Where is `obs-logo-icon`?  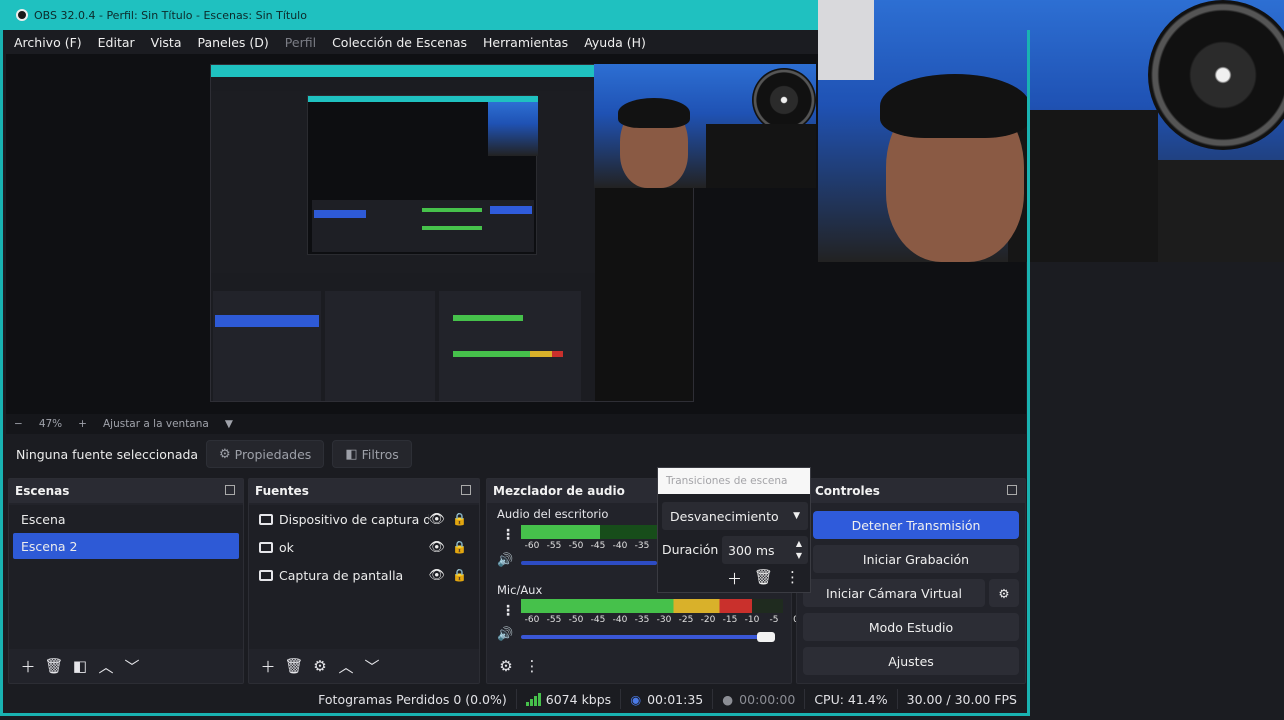 obs-logo-icon is located at coordinates (22, 15).